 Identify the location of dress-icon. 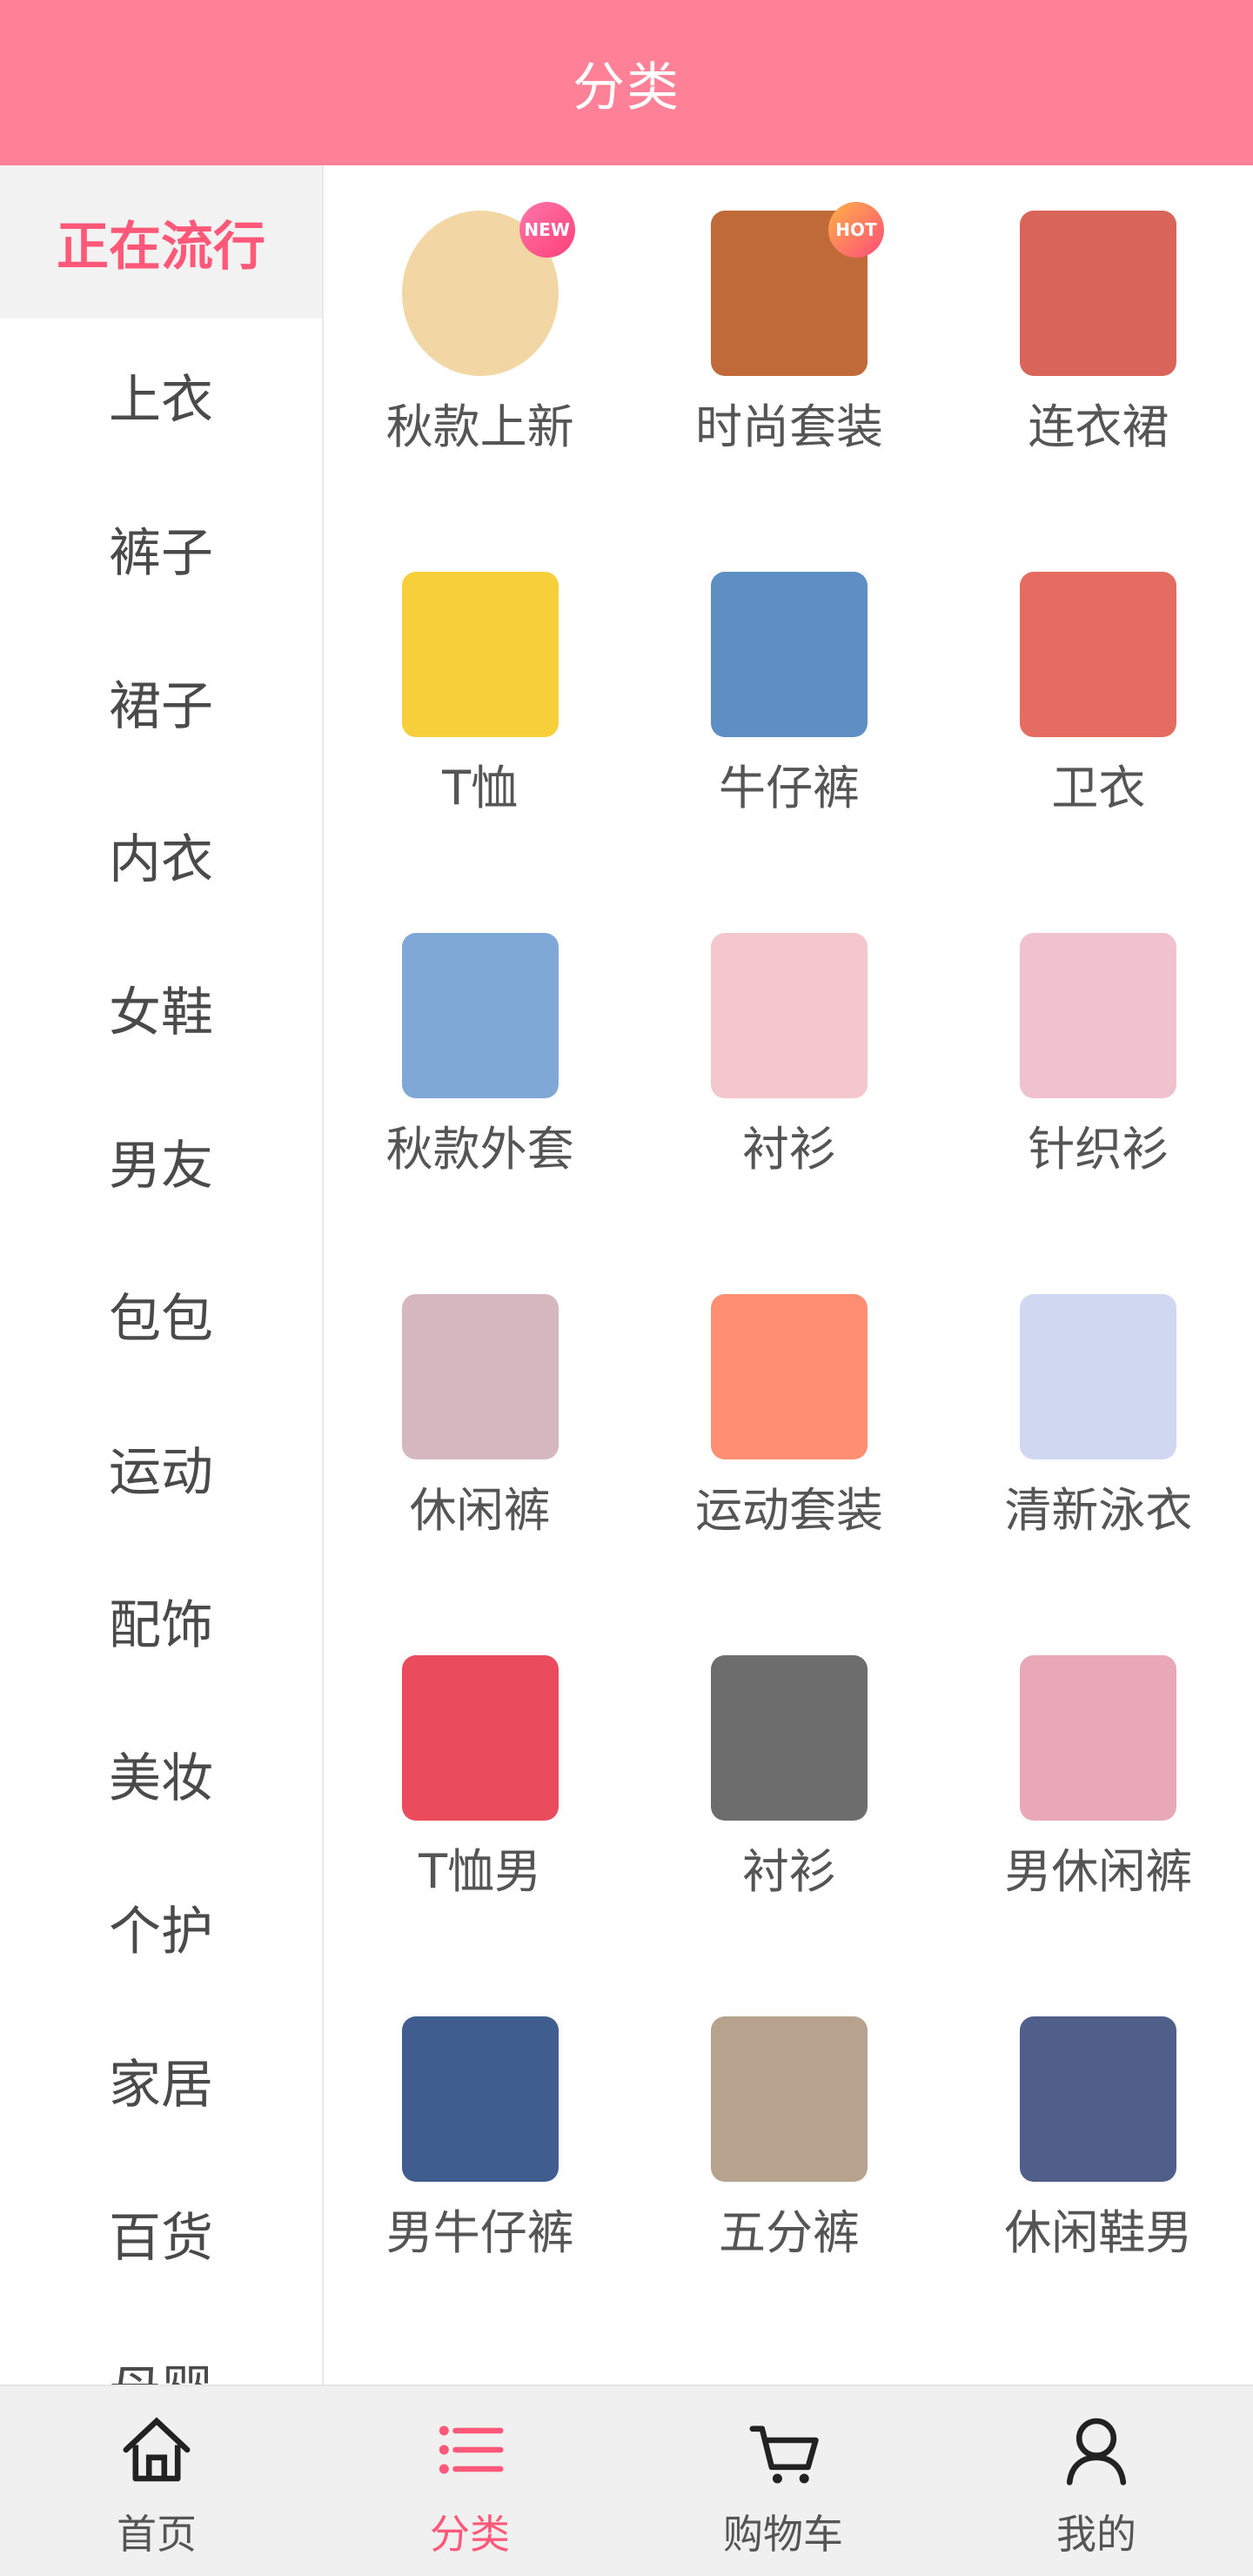
(1098, 293).